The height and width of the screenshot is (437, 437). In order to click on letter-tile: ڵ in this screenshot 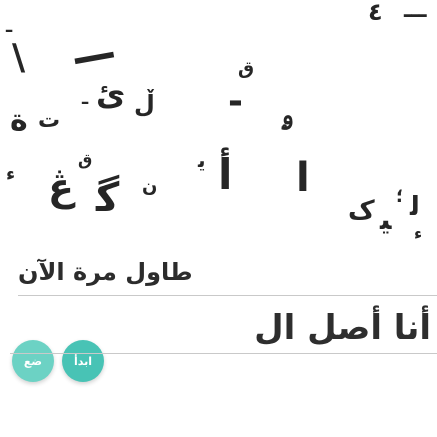, I will do `click(144, 104)`.